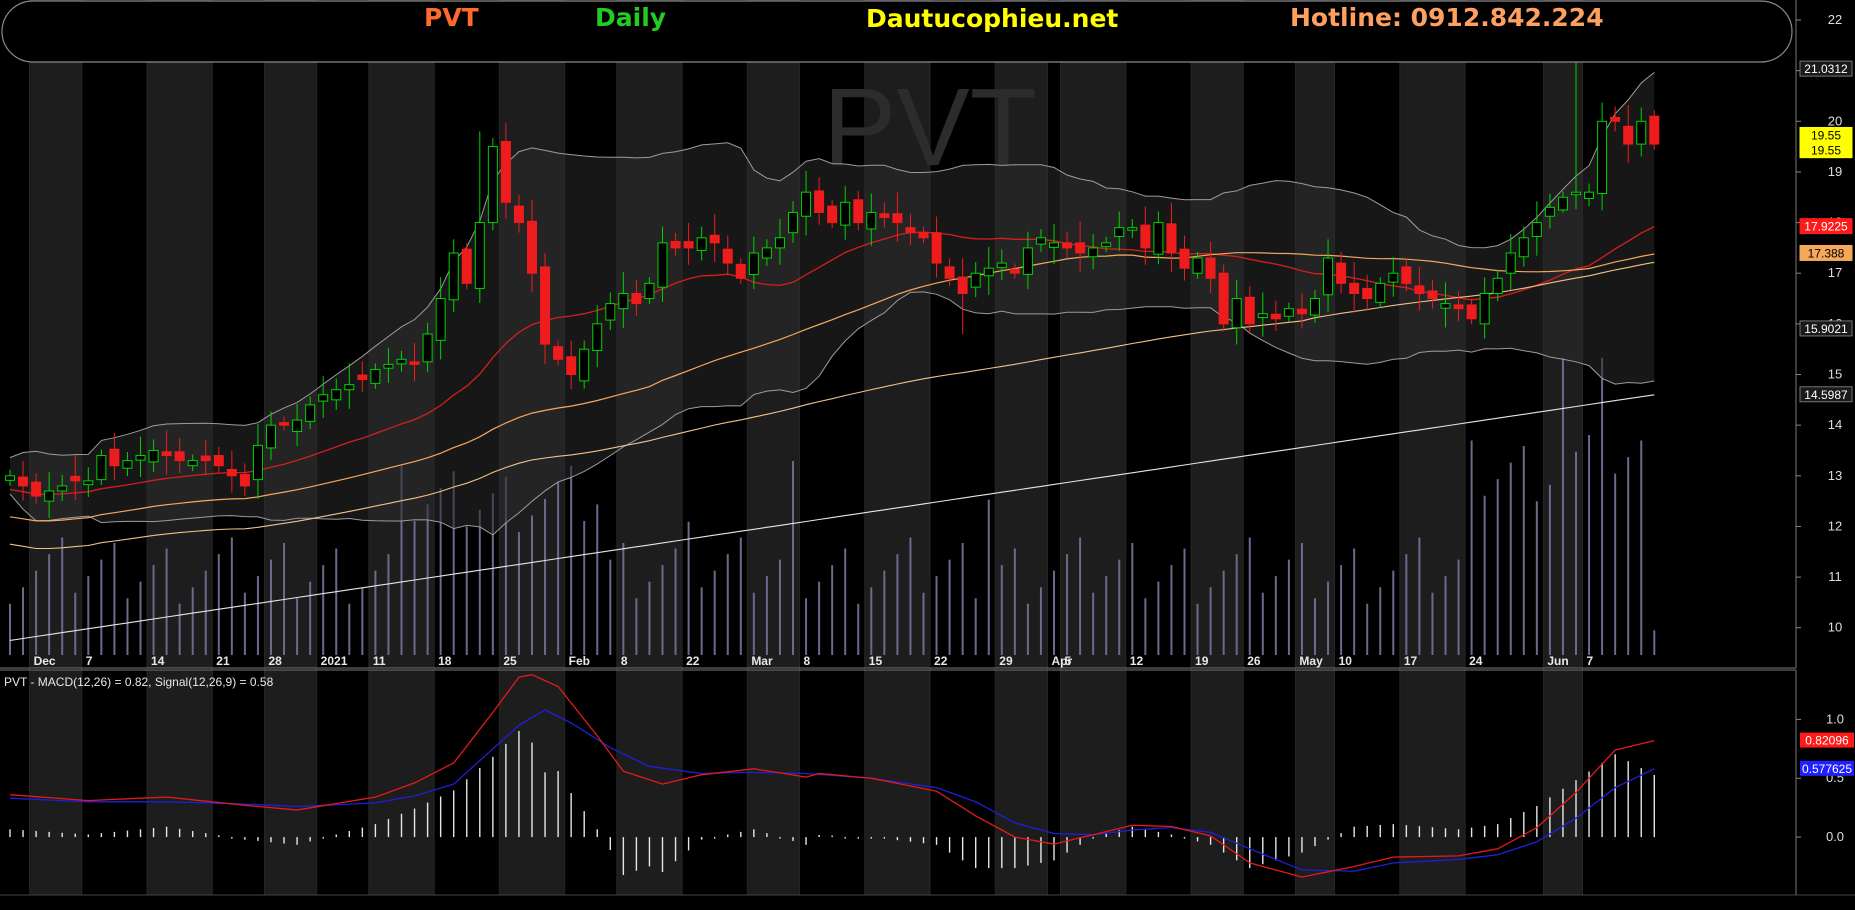  Describe the element at coordinates (1835, 627) in the screenshot. I see `price-axis-label: 10` at that location.